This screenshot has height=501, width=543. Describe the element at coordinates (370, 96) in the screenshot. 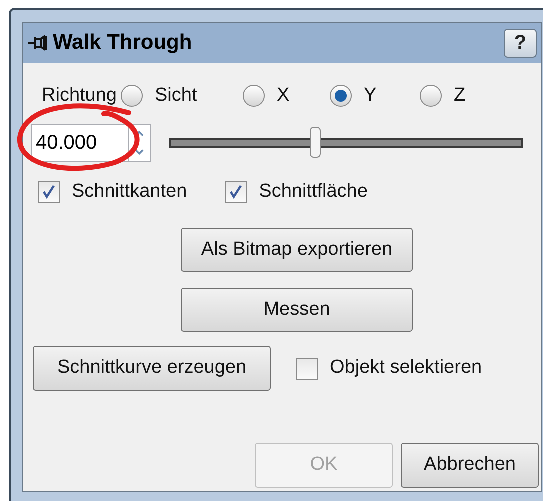

I see `radio-label: Y` at that location.